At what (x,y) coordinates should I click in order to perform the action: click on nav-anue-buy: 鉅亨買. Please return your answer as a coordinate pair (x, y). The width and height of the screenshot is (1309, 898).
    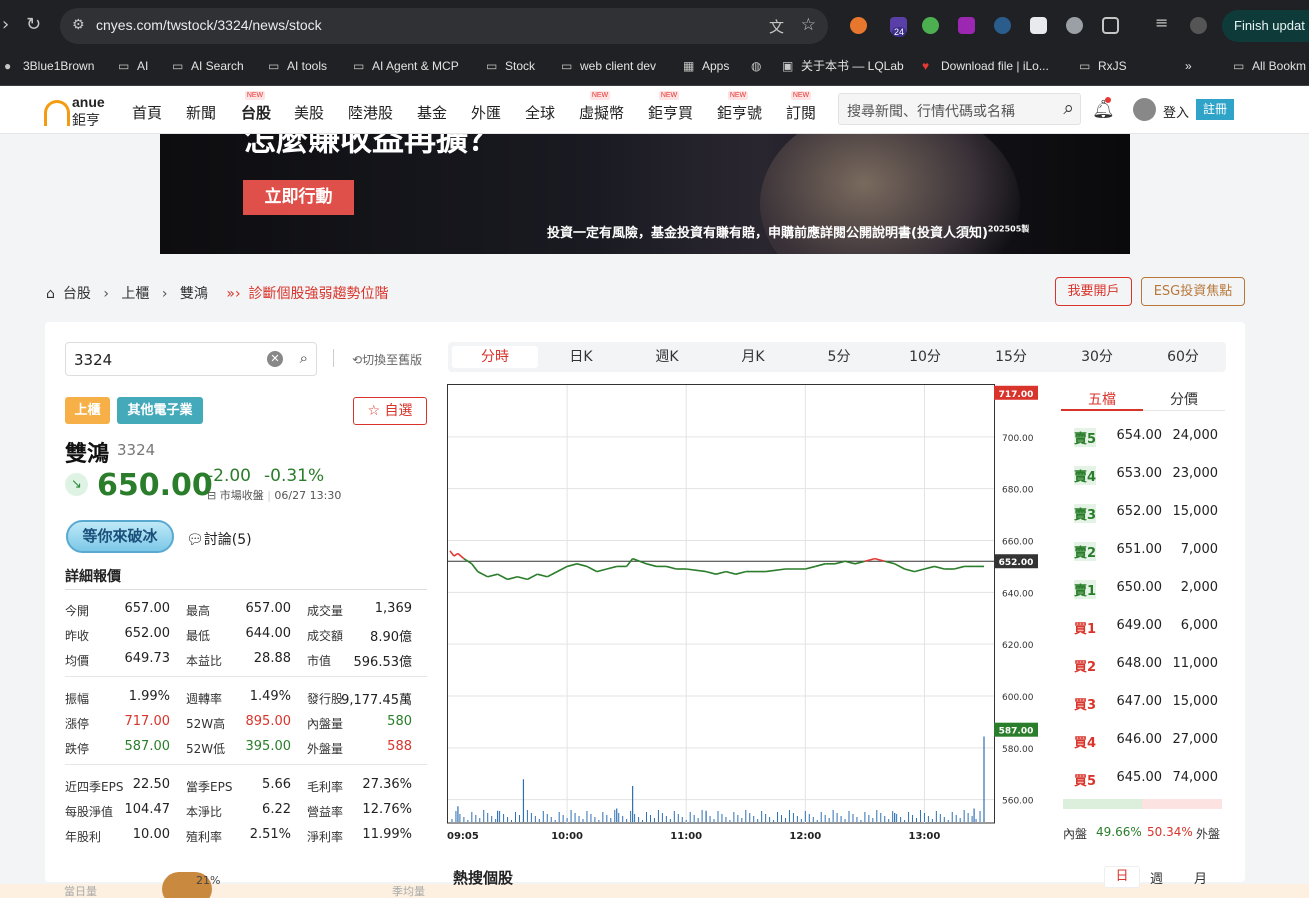
    Looking at the image, I should click on (670, 112).